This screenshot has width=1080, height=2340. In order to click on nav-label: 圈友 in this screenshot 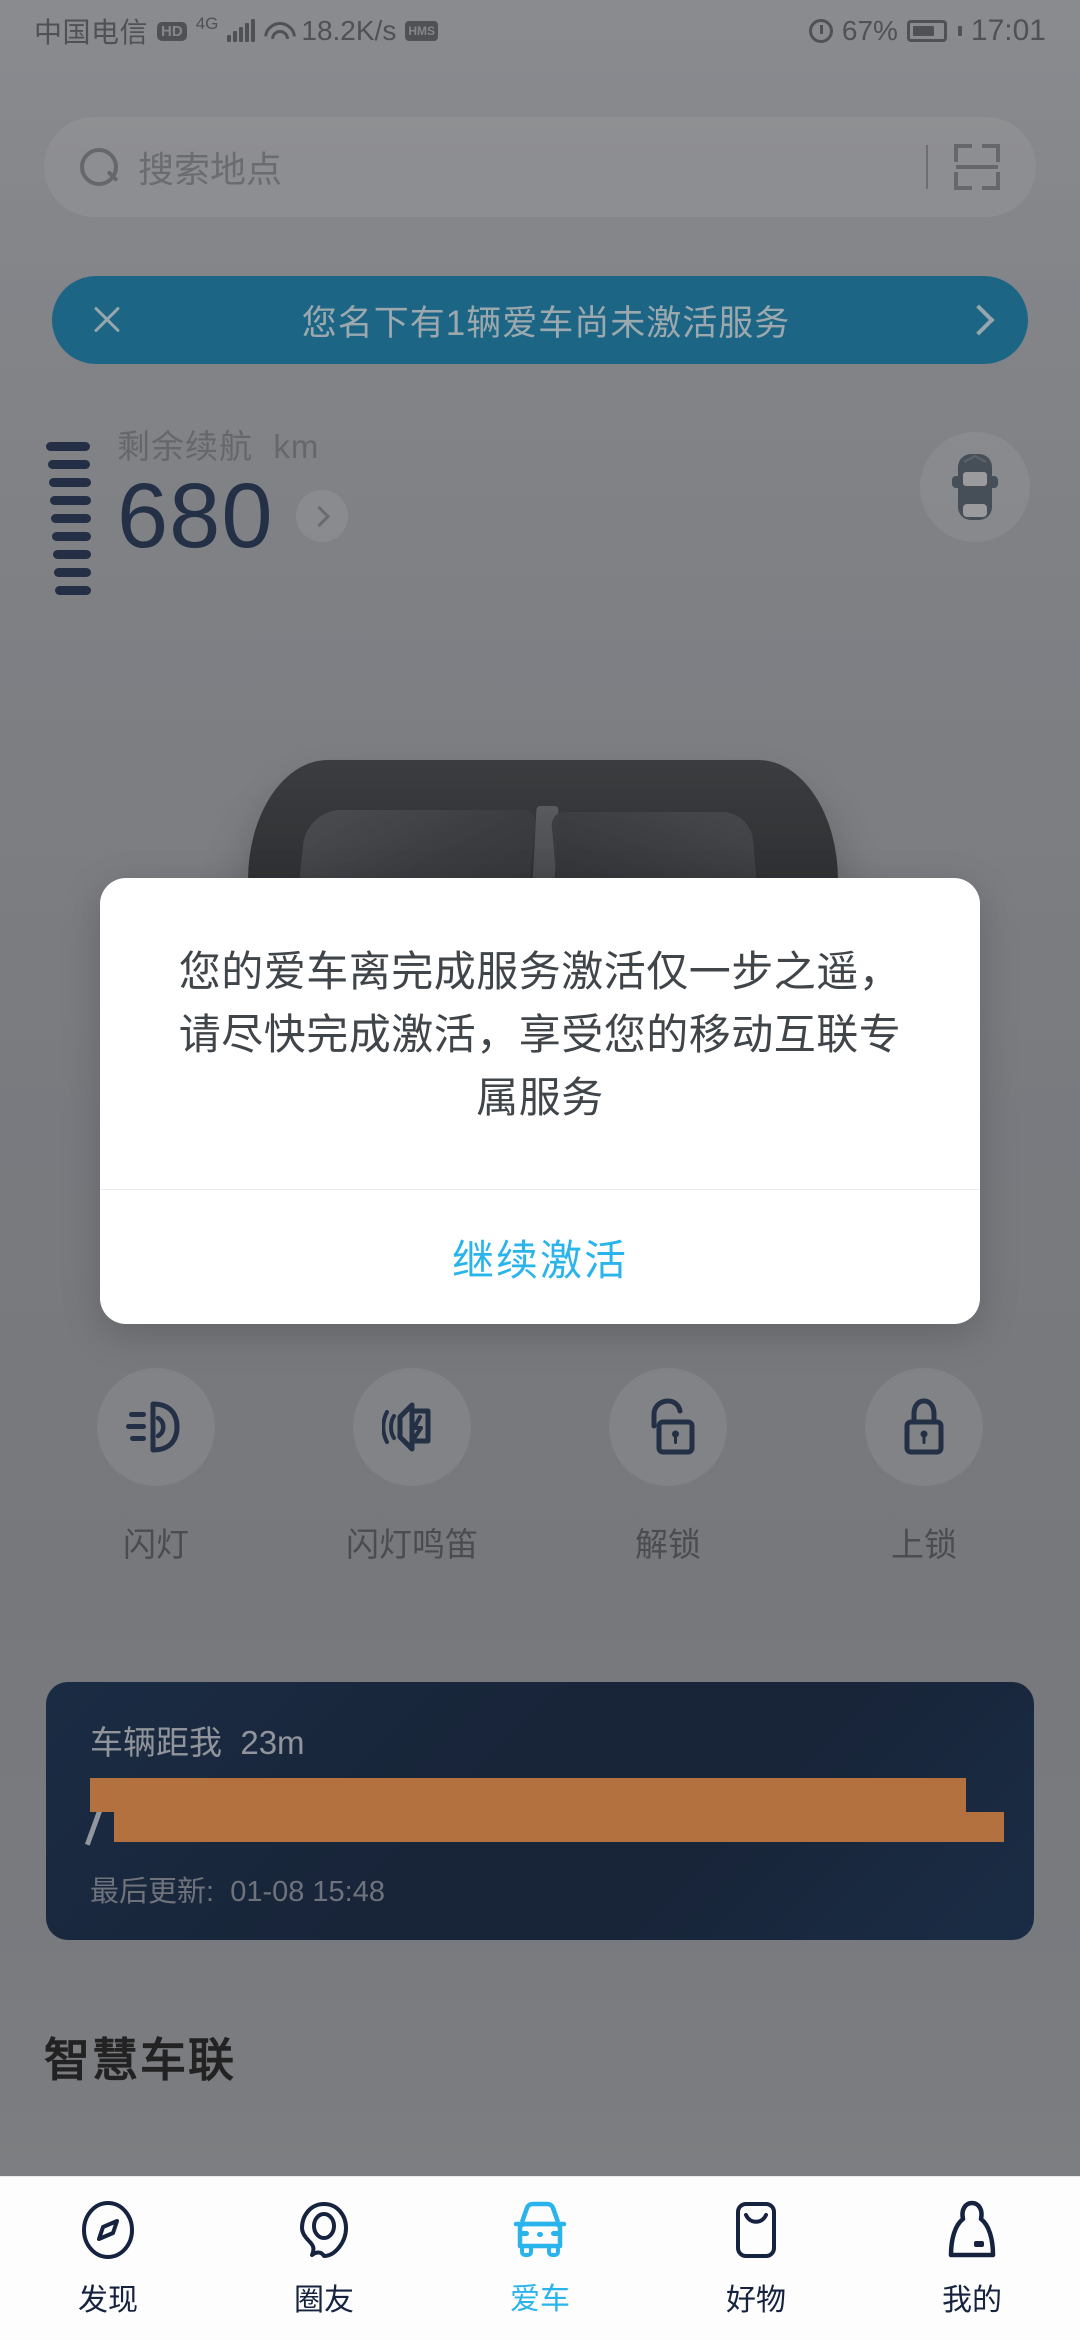, I will do `click(324, 2300)`.